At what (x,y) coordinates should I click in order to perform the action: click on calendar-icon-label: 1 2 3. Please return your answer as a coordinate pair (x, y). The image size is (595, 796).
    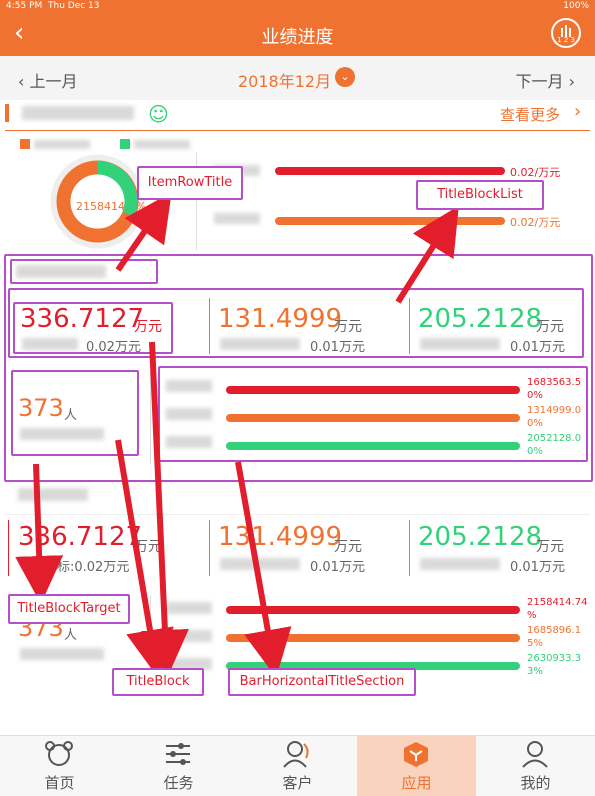
    Looking at the image, I should click on (566, 40).